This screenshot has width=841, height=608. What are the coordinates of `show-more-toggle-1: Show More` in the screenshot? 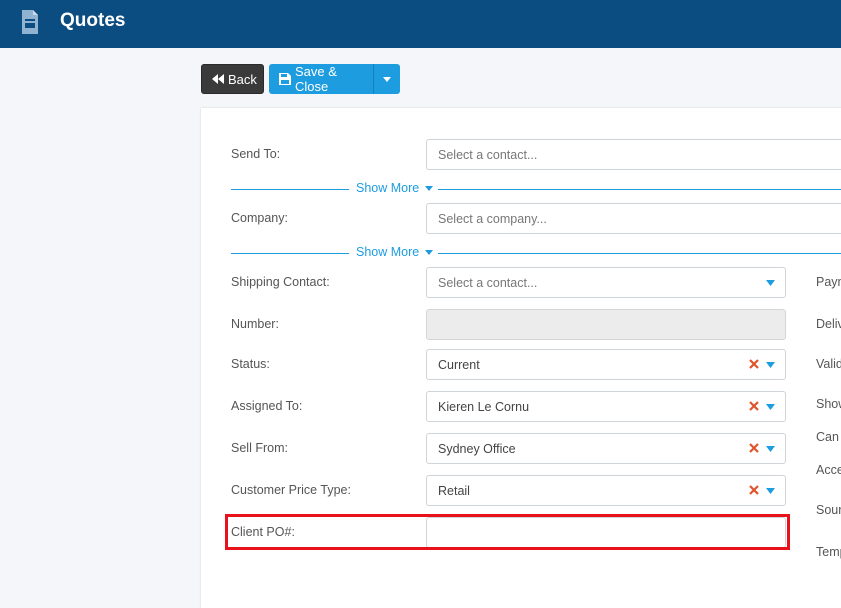 It's located at (395, 188).